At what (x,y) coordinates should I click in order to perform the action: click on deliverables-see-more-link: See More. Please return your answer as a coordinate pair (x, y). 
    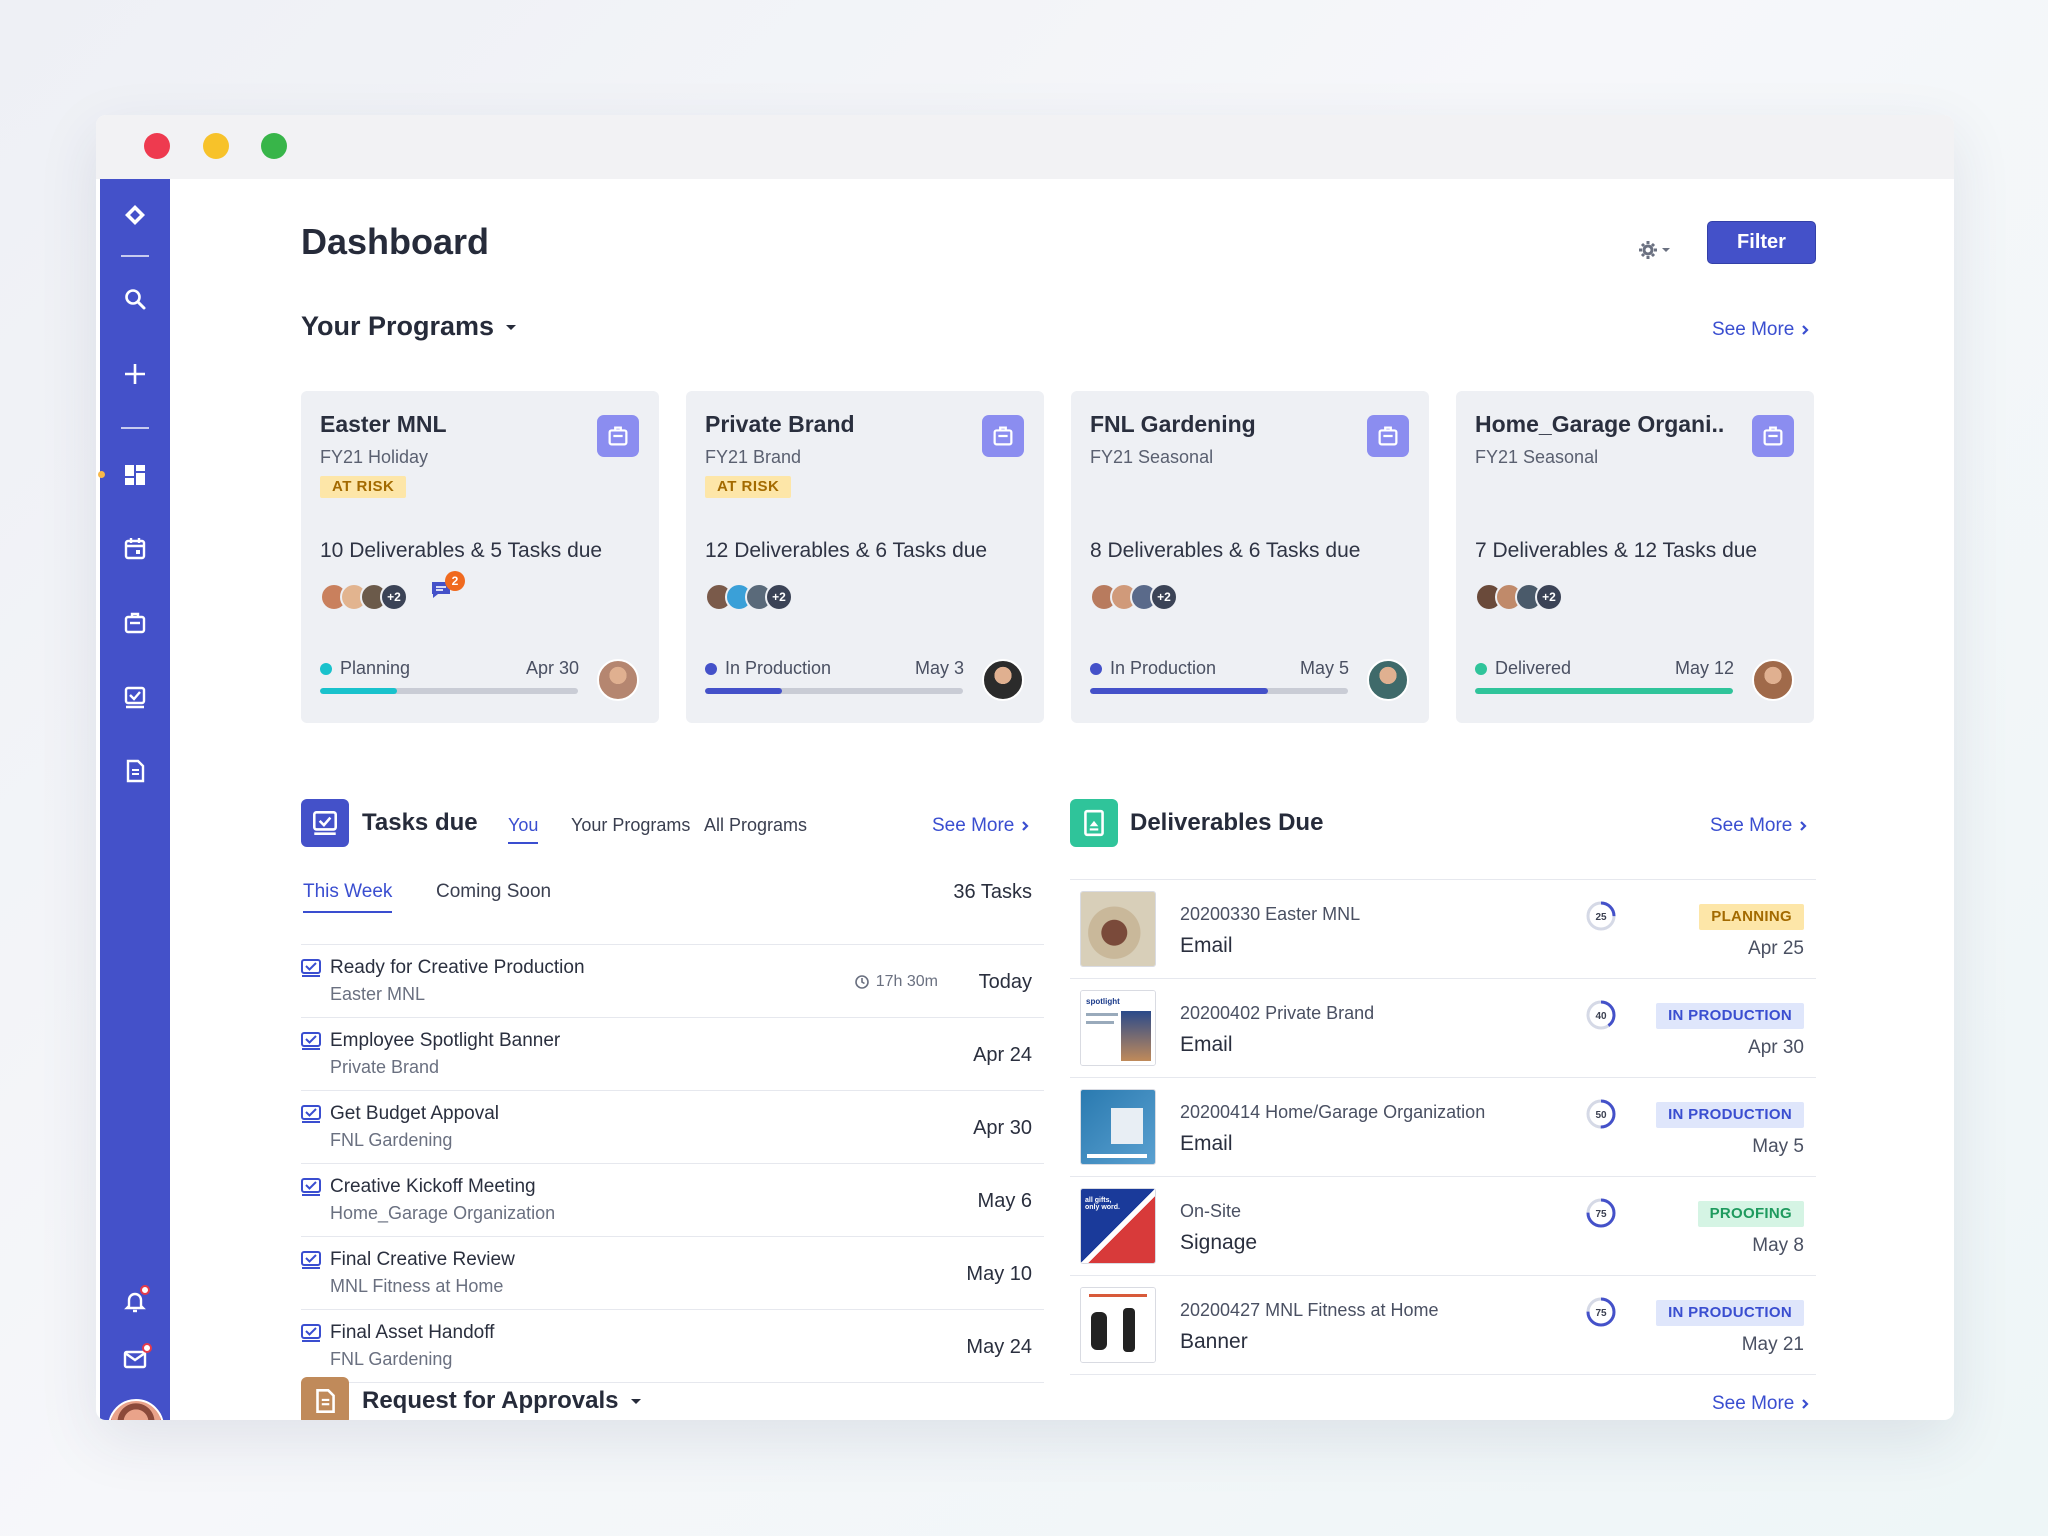
    Looking at the image, I should click on (1759, 826).